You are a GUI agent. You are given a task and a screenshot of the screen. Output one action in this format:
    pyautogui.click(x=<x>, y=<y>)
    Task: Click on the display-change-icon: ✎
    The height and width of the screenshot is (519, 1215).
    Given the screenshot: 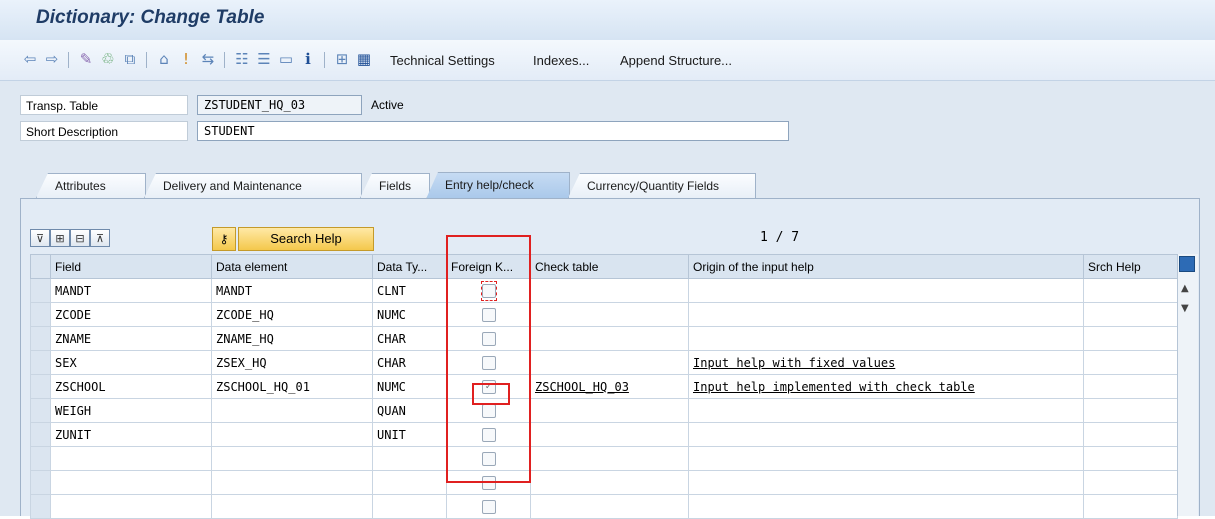 What is the action you would take?
    pyautogui.click(x=86, y=59)
    